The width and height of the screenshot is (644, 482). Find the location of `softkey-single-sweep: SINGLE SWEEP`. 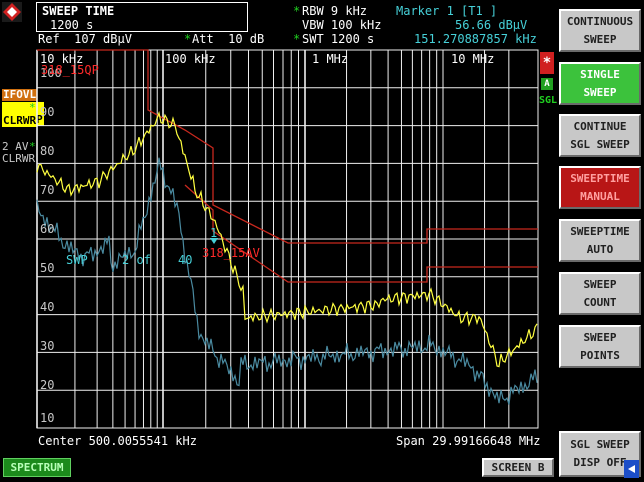

softkey-single-sweep: SINGLE SWEEP is located at coordinates (600, 83).